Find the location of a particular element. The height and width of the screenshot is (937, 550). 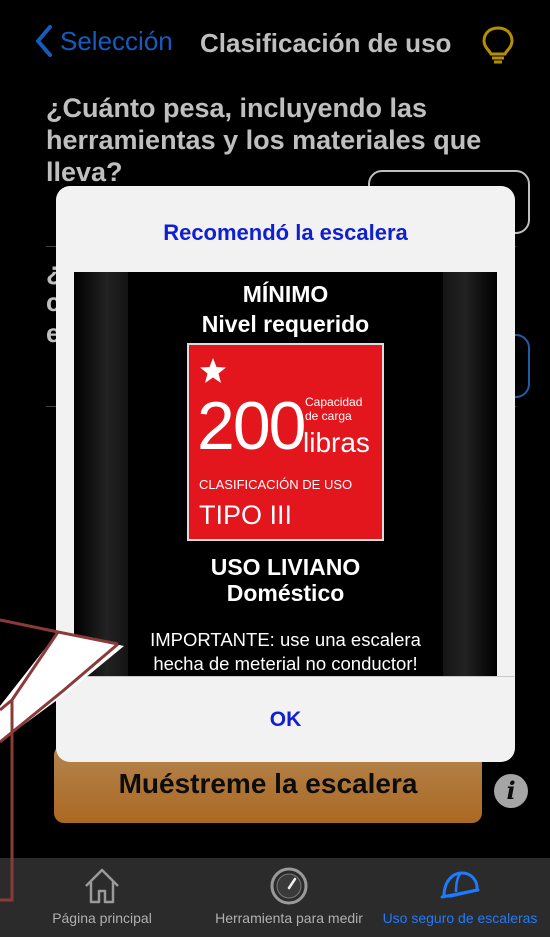

tab-ladder-safety-label: Uso seguro de escaleras is located at coordinates (460, 918).